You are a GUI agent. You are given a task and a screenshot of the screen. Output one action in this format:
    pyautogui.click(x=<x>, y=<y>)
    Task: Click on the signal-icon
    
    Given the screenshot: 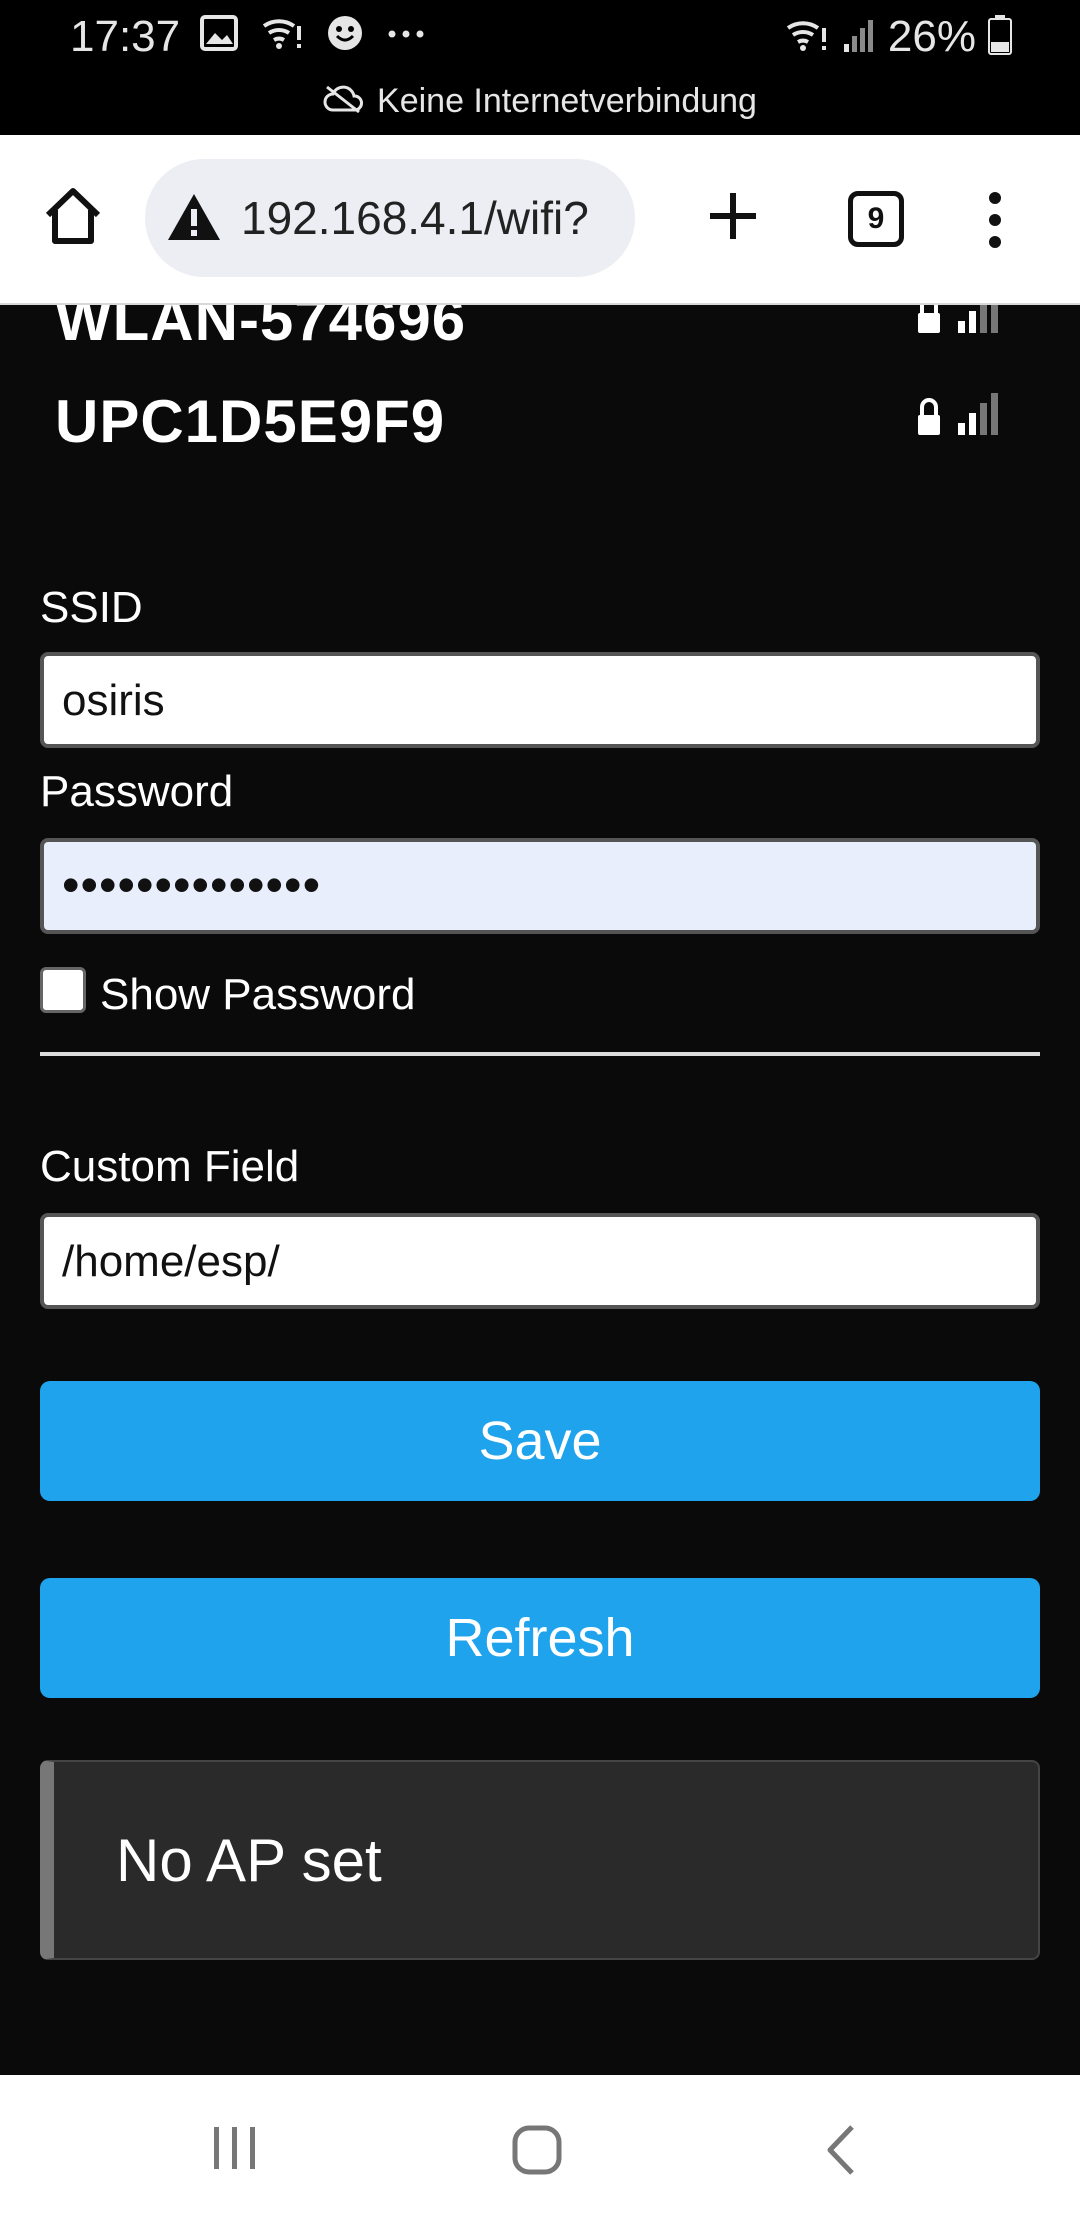 What is the action you would take?
    pyautogui.click(x=859, y=37)
    